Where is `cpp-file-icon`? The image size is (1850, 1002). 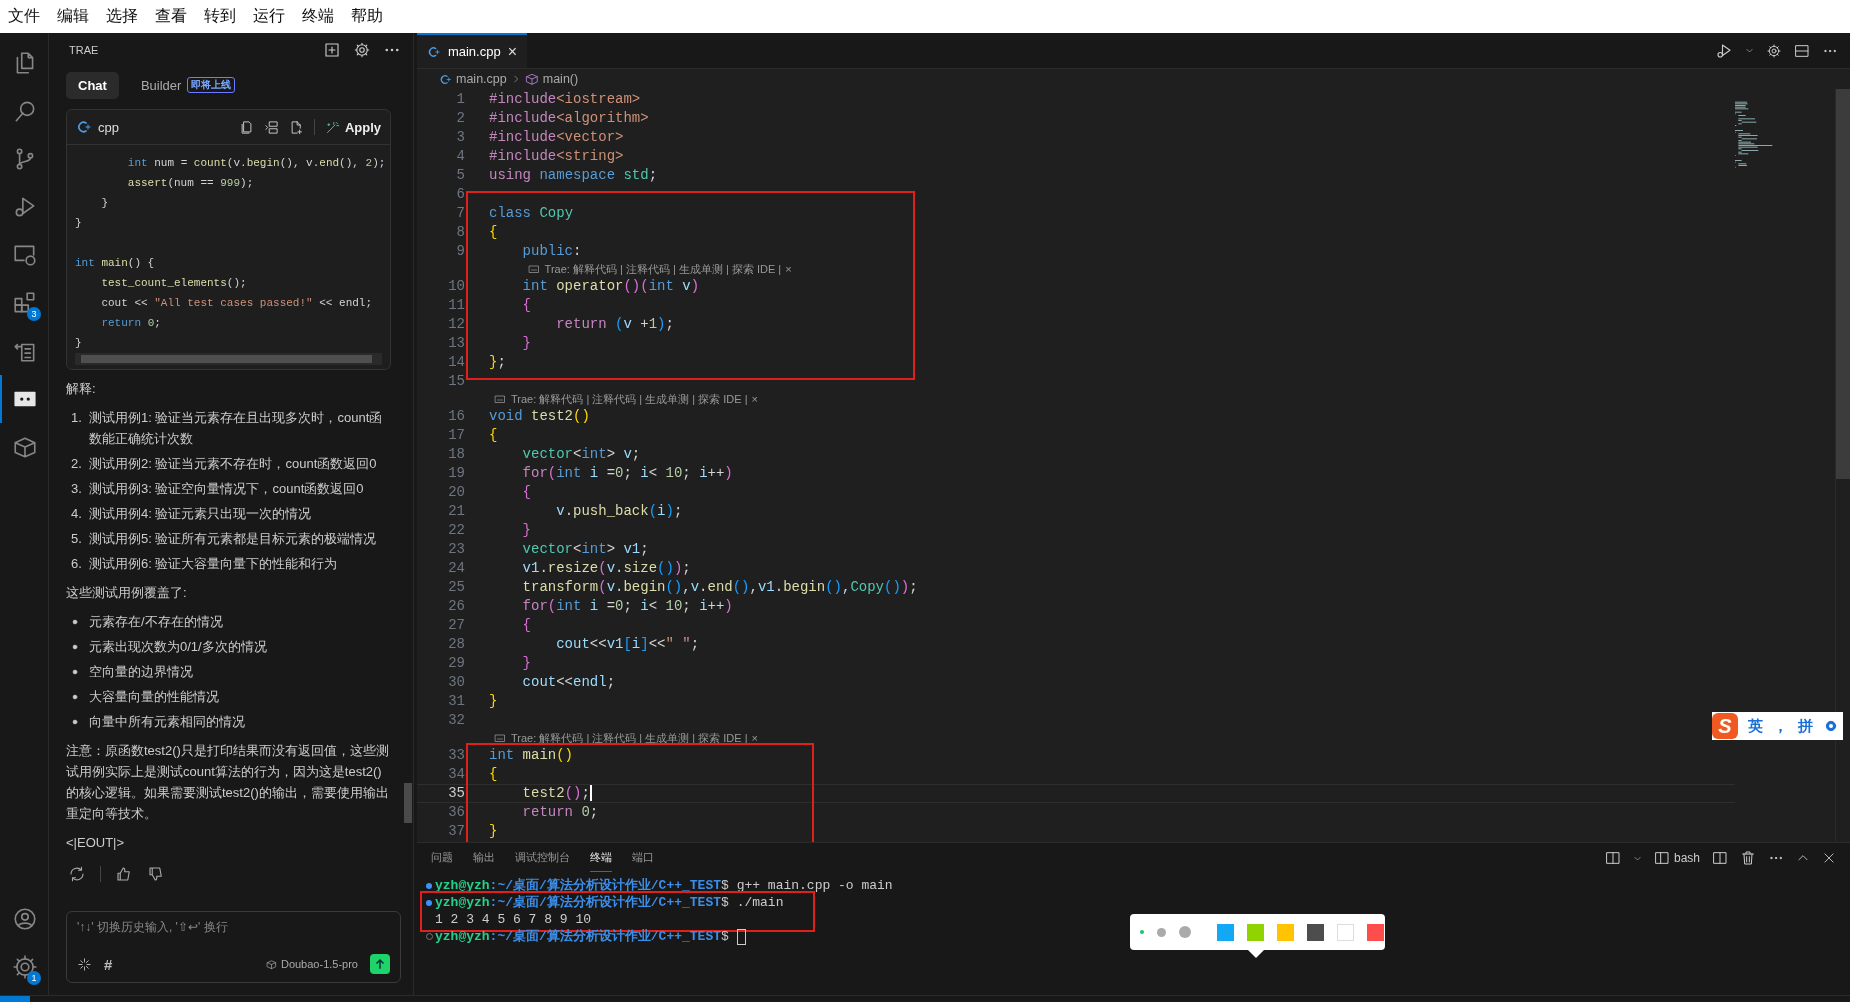
cpp-file-icon is located at coordinates (445, 79).